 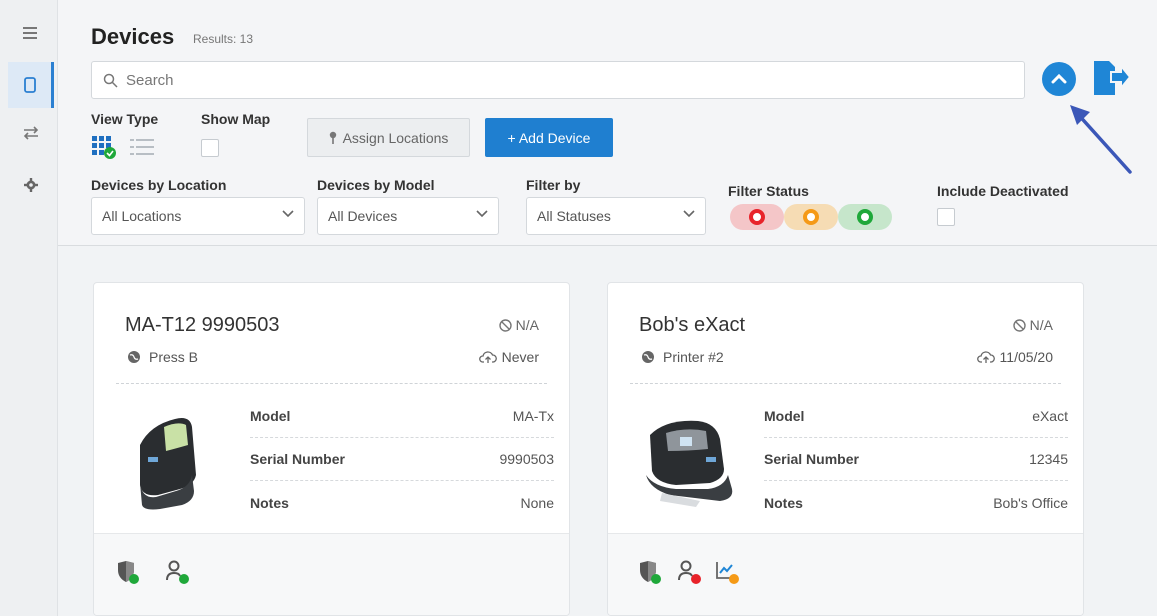 I want to click on filter-by-label: Filter by, so click(x=553, y=185).